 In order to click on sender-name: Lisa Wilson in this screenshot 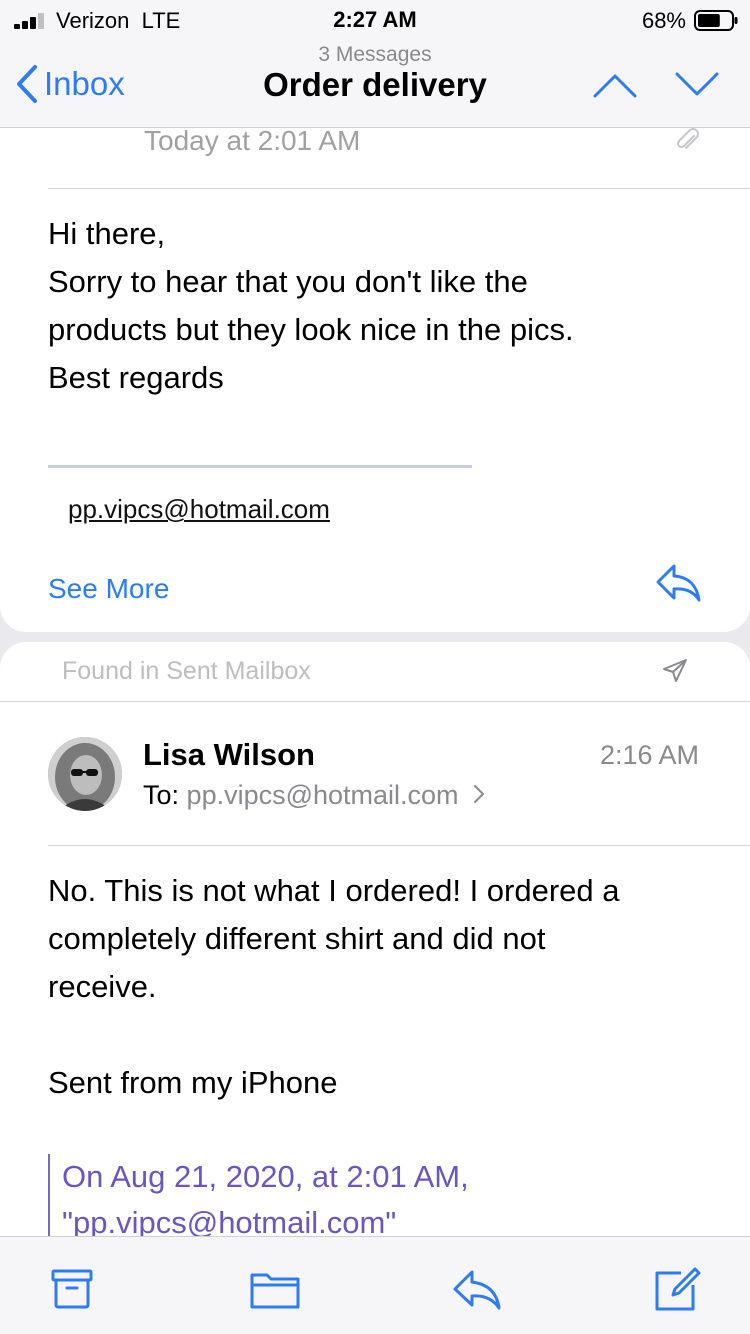, I will do `click(229, 754)`.